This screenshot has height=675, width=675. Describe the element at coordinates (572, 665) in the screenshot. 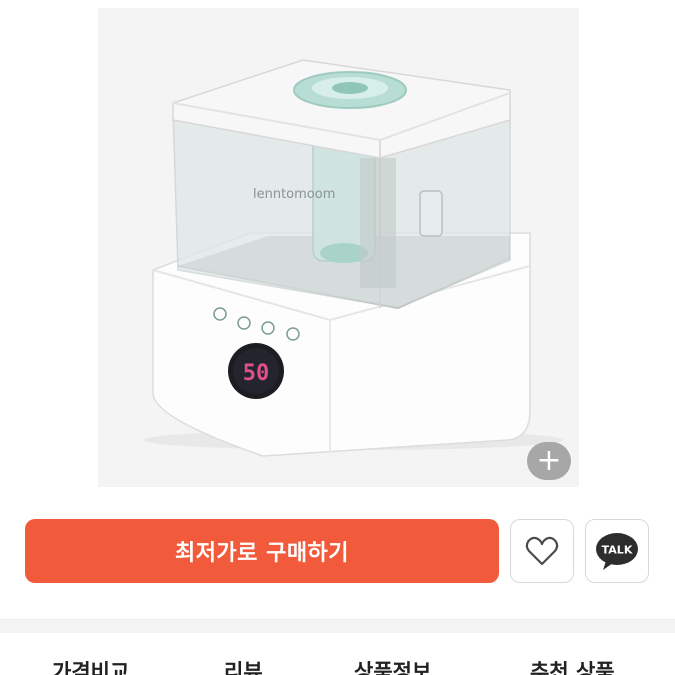

I see `tab-recommended: 추천 상품` at that location.